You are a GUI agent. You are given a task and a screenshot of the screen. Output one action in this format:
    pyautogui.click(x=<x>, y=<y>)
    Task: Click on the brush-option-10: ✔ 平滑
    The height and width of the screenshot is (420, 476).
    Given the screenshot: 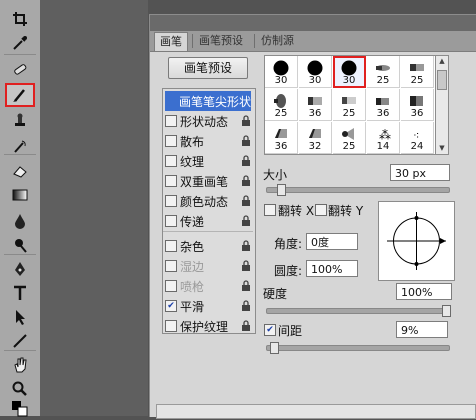 What is the action you would take?
    pyautogui.click(x=208, y=306)
    